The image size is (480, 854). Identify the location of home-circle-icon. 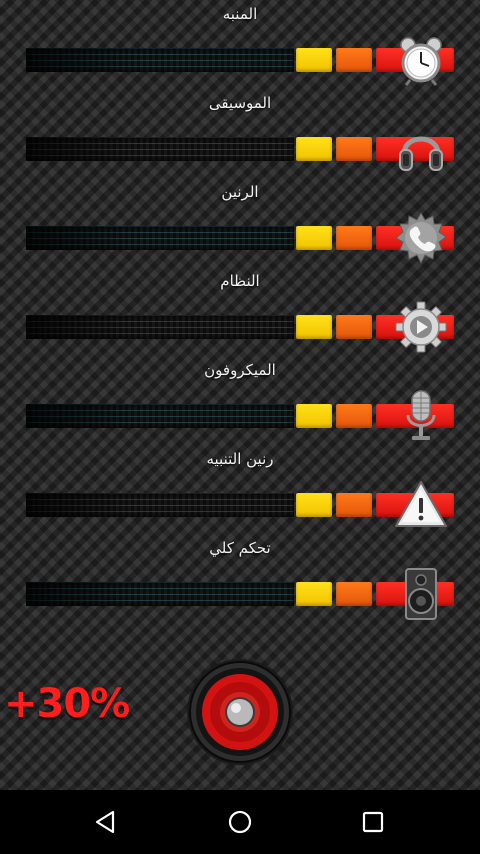
(240, 822).